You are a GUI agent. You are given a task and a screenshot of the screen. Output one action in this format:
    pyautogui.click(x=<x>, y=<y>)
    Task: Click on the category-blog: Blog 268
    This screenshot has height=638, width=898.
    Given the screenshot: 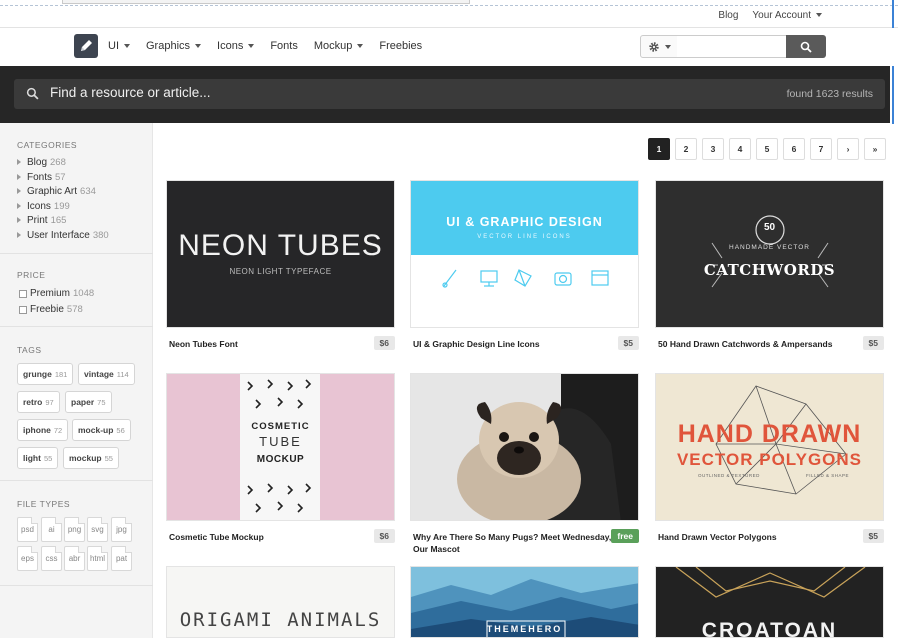 What is the action you would take?
    pyautogui.click(x=41, y=162)
    